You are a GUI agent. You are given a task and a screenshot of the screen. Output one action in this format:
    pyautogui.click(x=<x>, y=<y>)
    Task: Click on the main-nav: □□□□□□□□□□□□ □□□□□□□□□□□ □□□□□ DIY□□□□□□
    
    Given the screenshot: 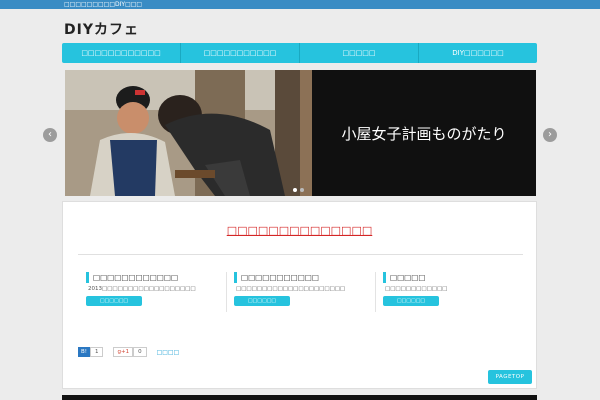 What is the action you would take?
    pyautogui.click(x=299, y=53)
    